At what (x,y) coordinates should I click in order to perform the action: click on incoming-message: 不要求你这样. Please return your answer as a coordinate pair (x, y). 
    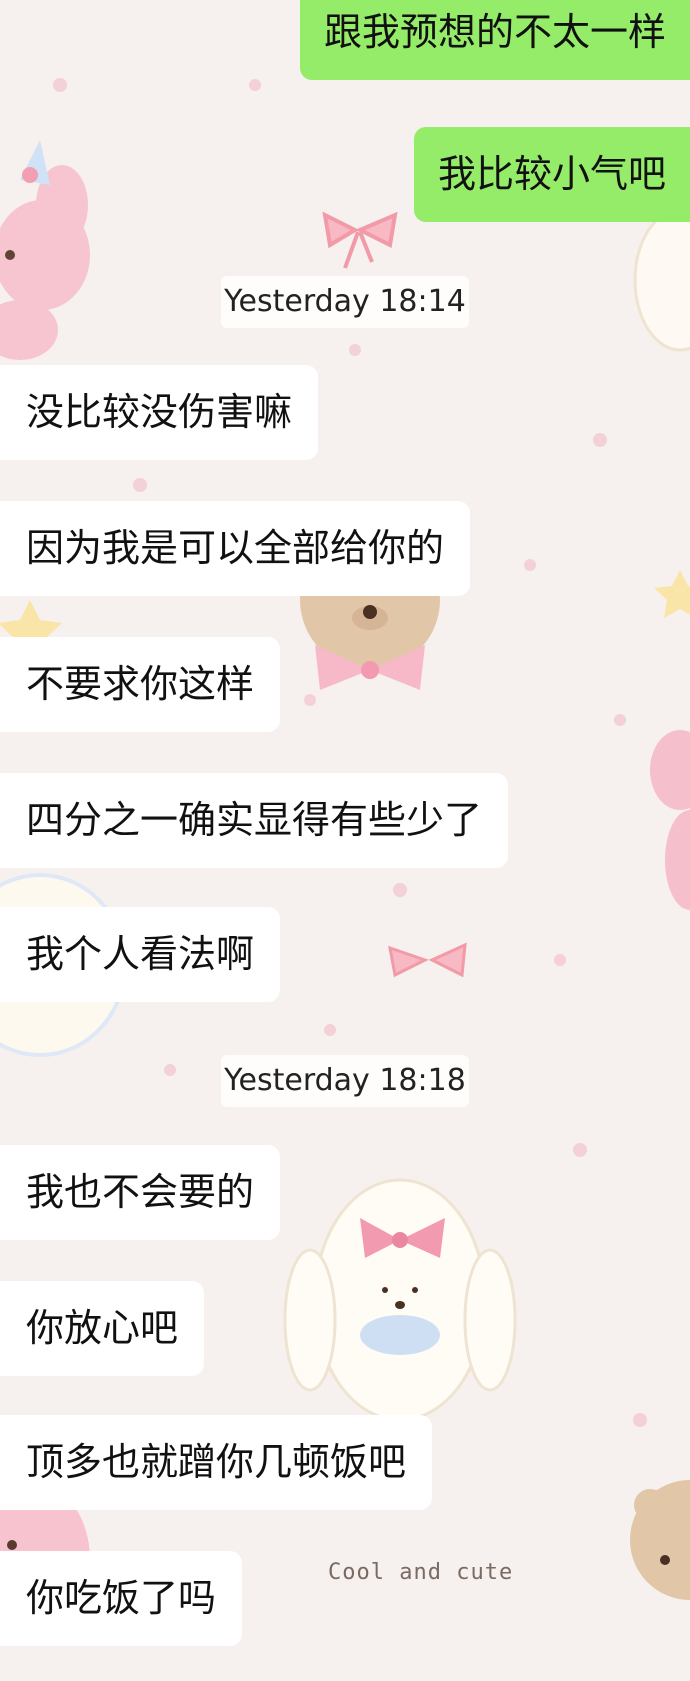
    Looking at the image, I should click on (140, 684).